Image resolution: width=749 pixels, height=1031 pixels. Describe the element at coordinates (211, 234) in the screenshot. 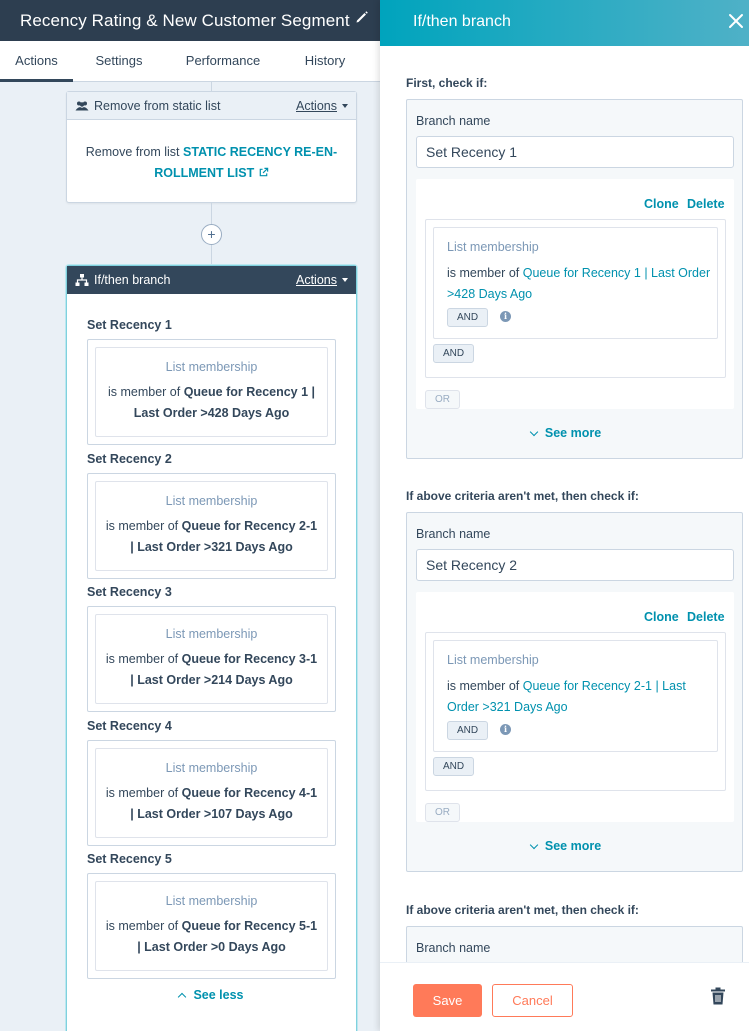

I see `add-action-button: +` at that location.